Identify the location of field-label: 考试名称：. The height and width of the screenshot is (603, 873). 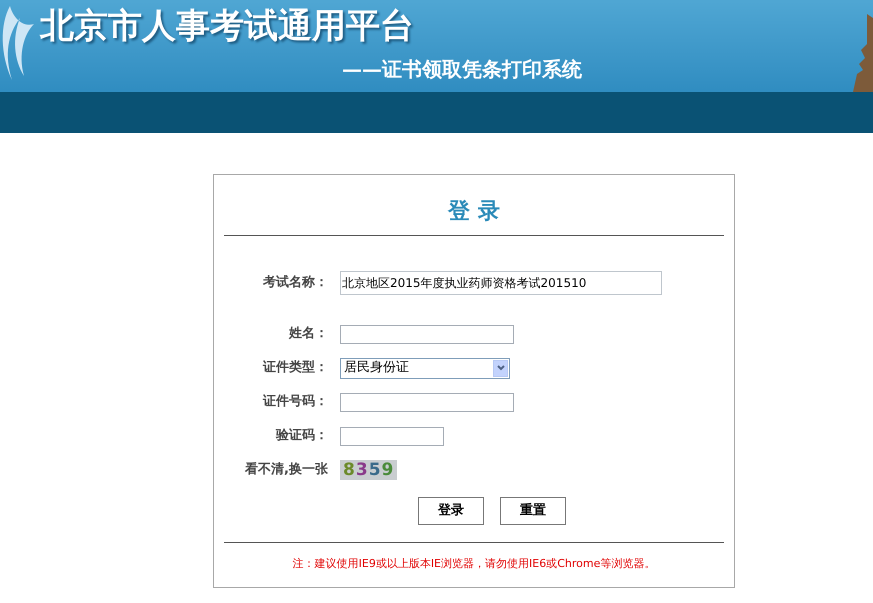
(295, 283).